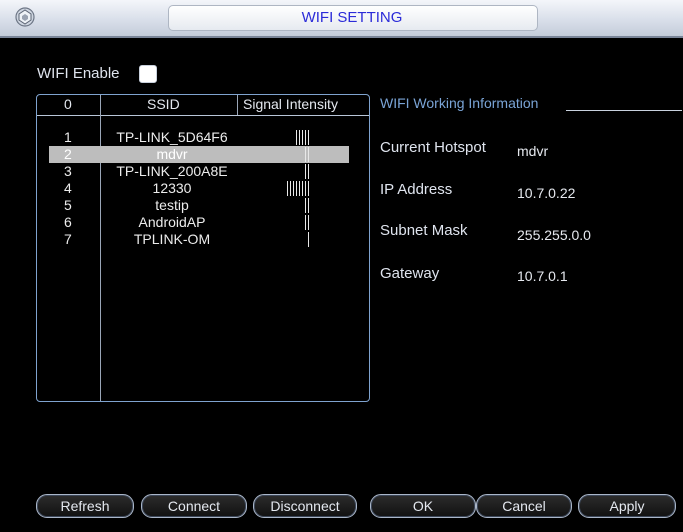  What do you see at coordinates (68, 222) in the screenshot?
I see `network-index: 6` at bounding box center [68, 222].